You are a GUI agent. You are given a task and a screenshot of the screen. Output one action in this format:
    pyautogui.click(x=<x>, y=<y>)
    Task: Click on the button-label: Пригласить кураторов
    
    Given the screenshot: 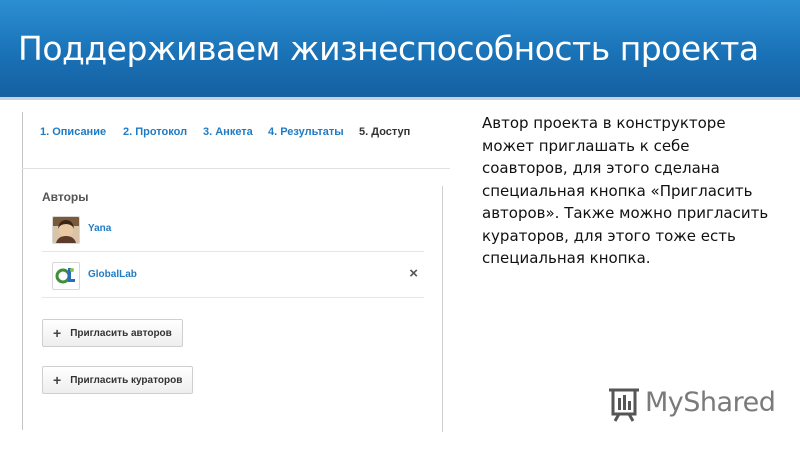 What is the action you would take?
    pyautogui.click(x=126, y=380)
    